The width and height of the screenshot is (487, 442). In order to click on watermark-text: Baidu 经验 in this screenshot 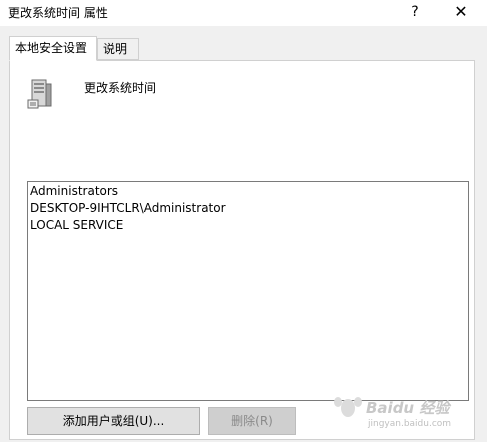, I will do `click(408, 408)`.